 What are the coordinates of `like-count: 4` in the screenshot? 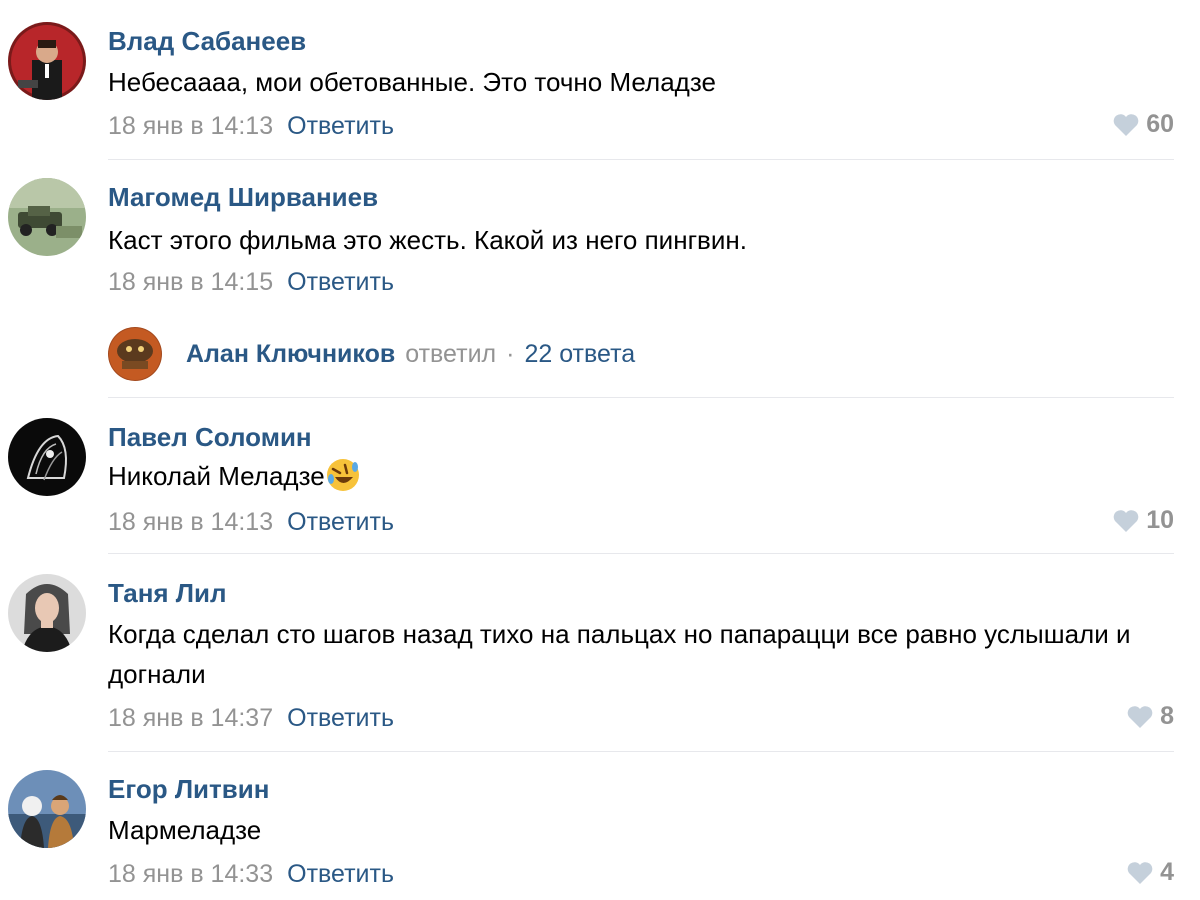 It's located at (1167, 872).